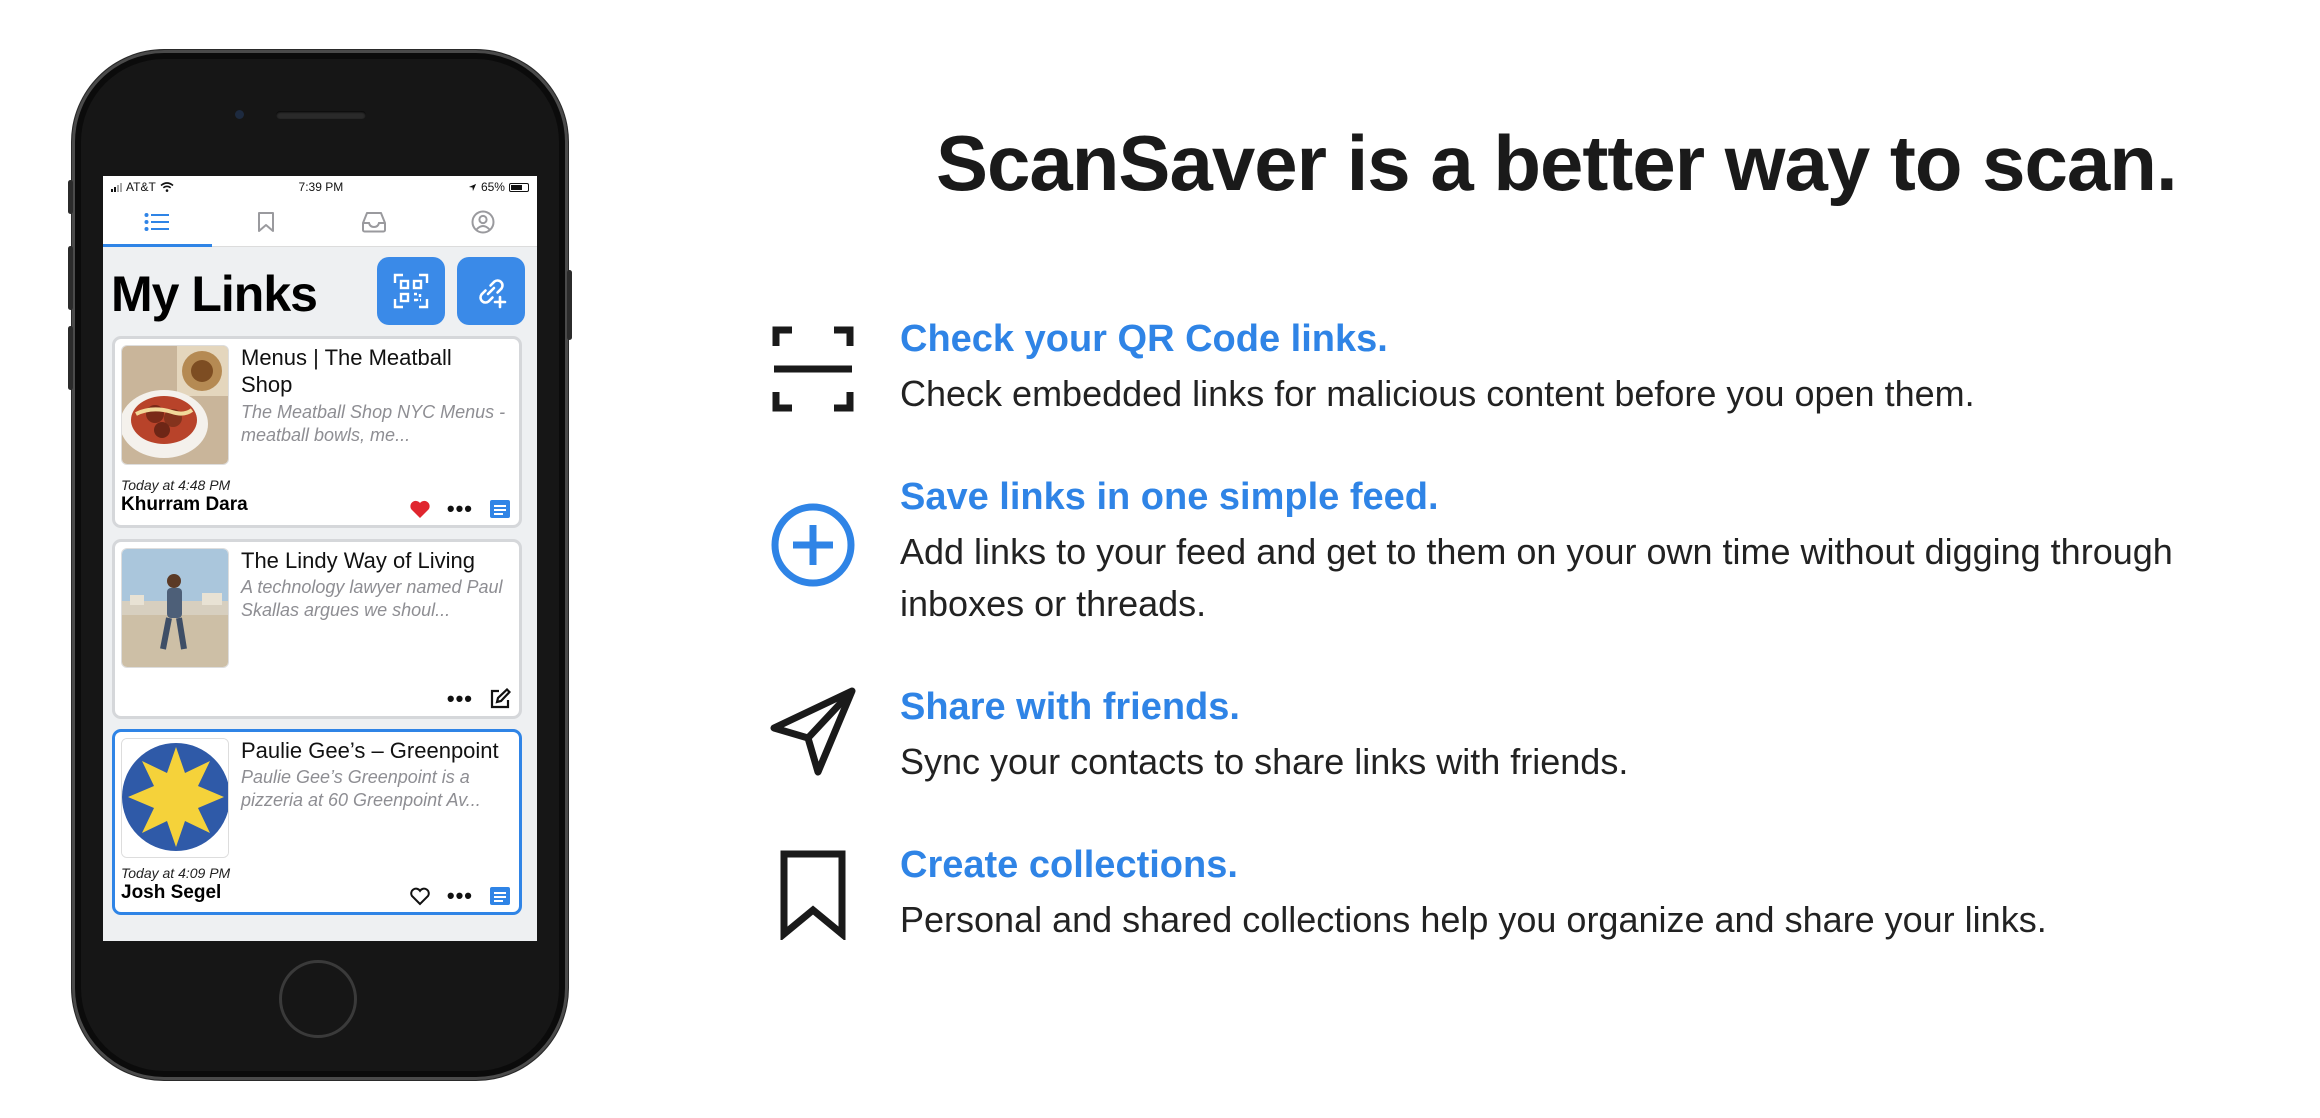 The width and height of the screenshot is (2320, 1118). What do you see at coordinates (1169, 497) in the screenshot?
I see `feature-title: Save links in one simple feed.` at bounding box center [1169, 497].